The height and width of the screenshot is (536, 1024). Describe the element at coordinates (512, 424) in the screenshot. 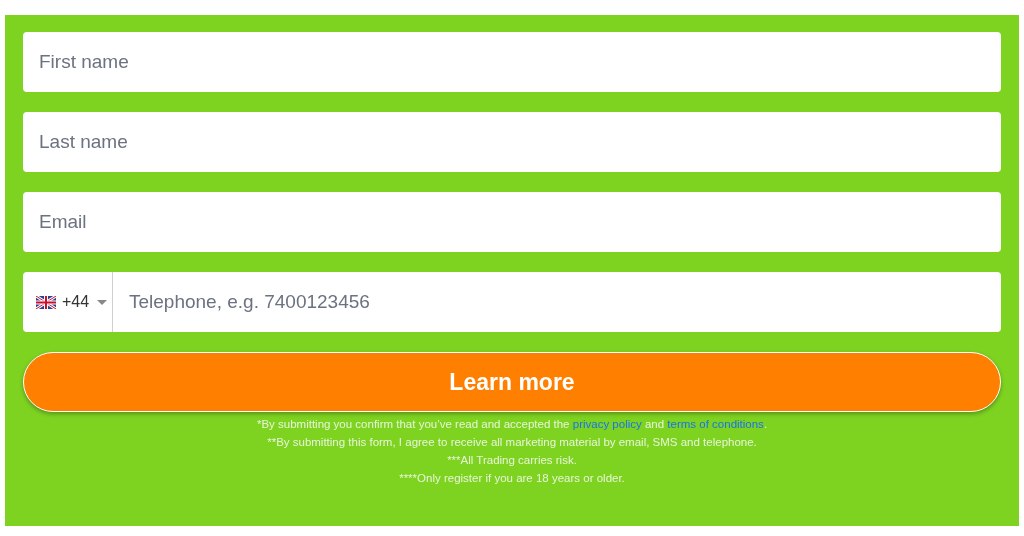

I see `consent-text: *By submitting you confirm that you’ve read and accepted the privacy policy and terms of conditions.` at that location.